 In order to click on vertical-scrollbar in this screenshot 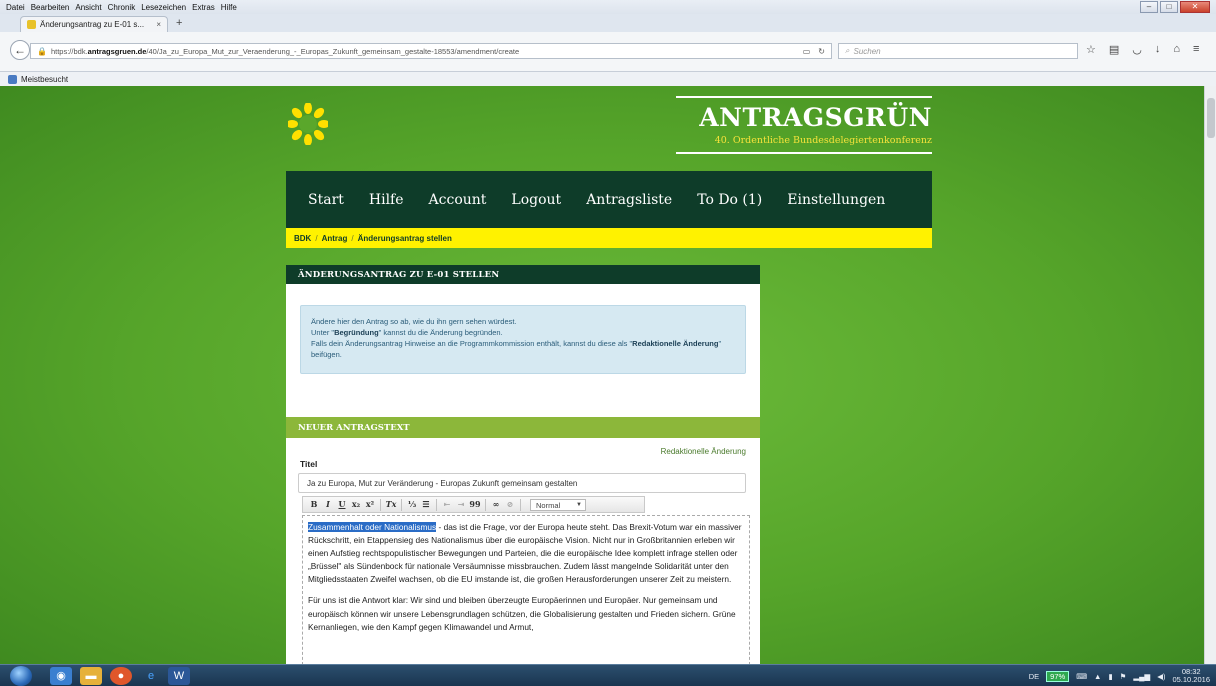, I will do `click(1210, 375)`.